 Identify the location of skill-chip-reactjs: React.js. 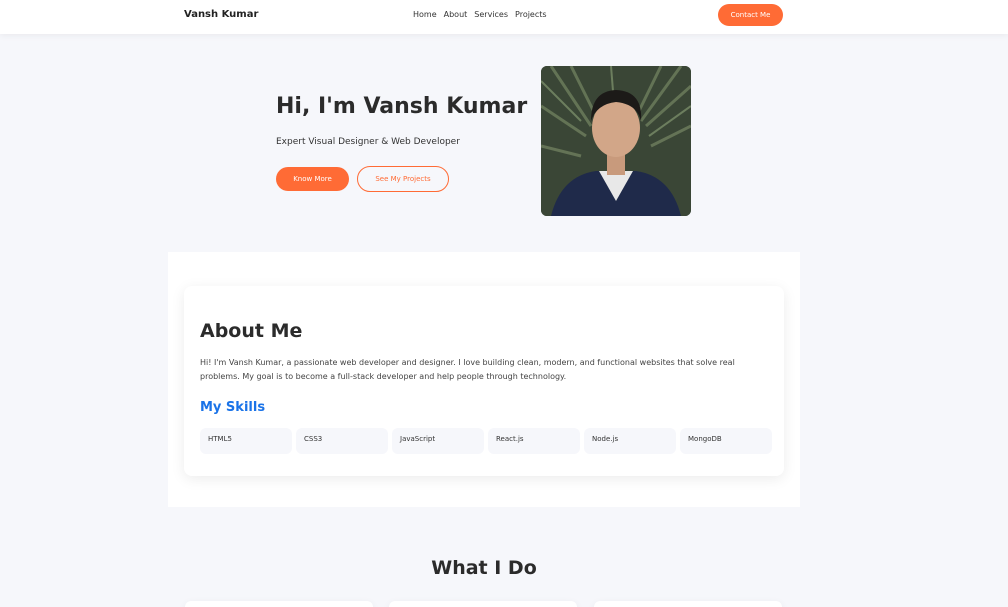
(534, 441).